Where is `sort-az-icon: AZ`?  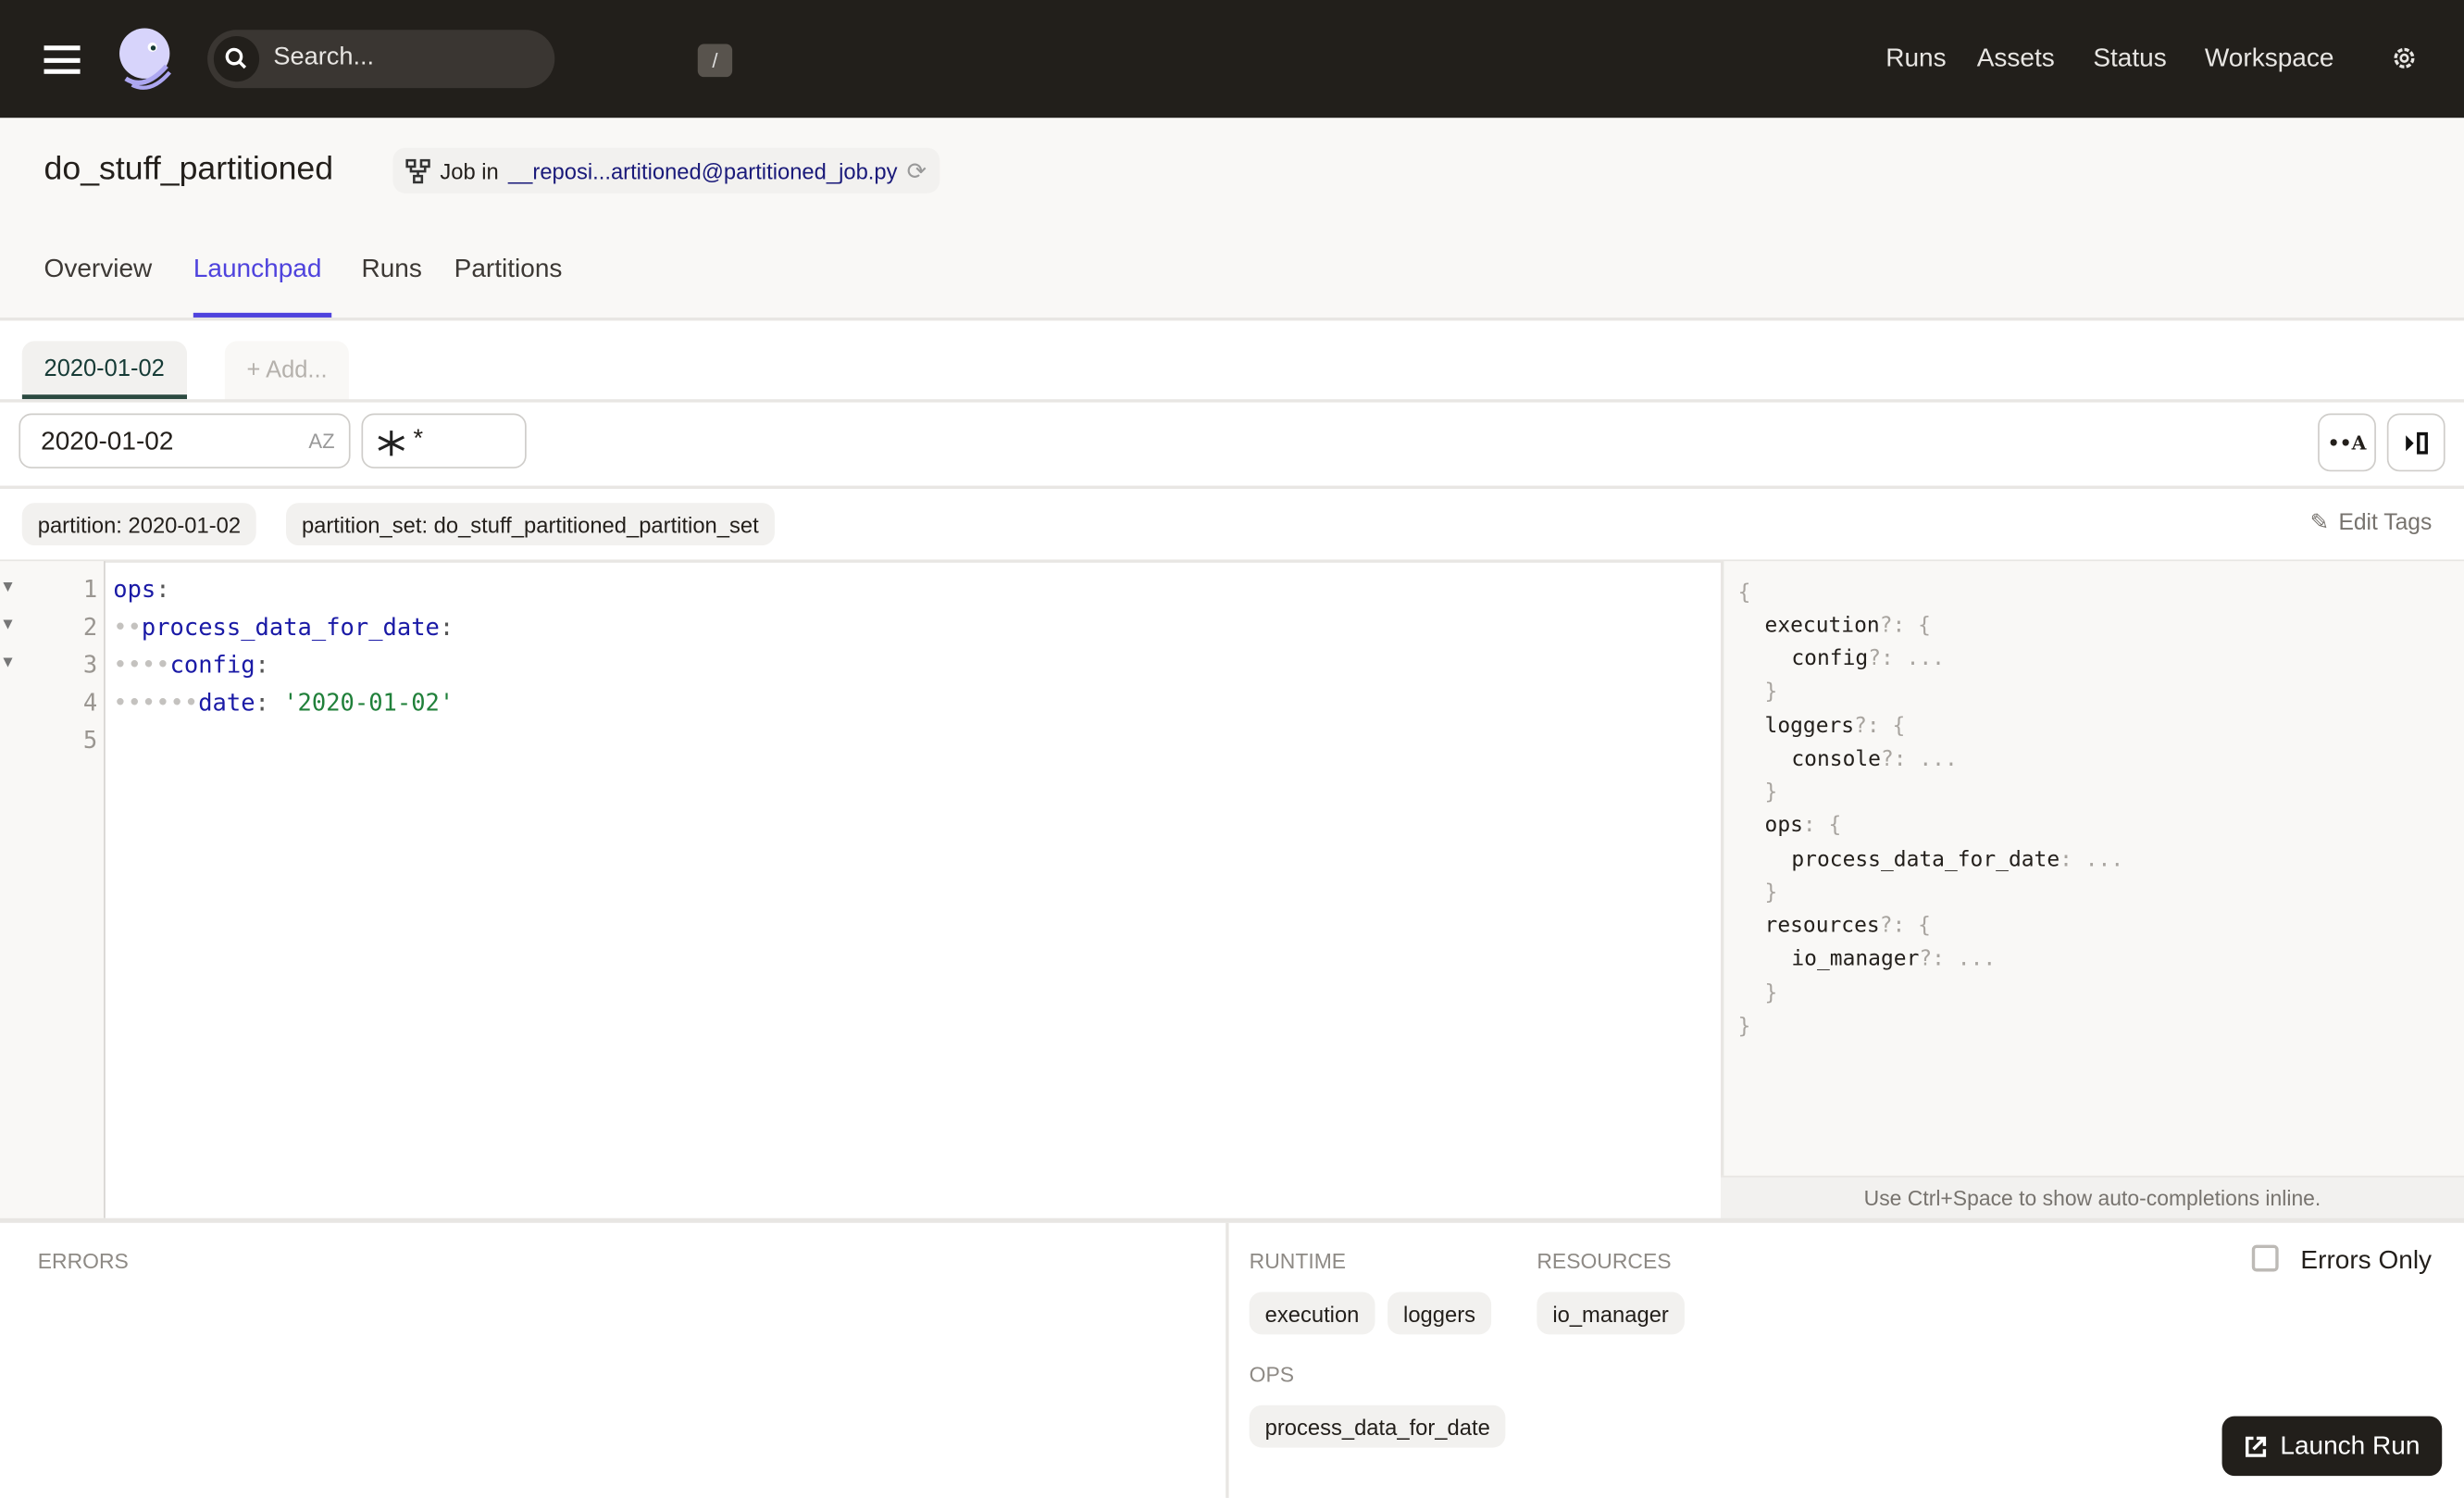
sort-az-icon: AZ is located at coordinates (321, 441).